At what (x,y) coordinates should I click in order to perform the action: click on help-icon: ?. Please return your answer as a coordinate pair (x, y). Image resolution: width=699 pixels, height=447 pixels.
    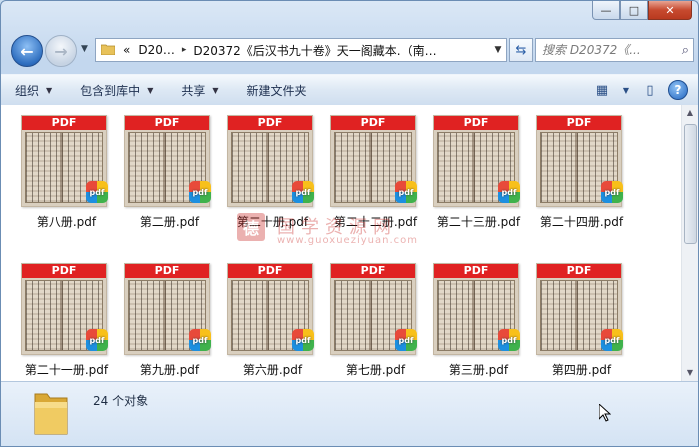
    Looking at the image, I should click on (678, 90).